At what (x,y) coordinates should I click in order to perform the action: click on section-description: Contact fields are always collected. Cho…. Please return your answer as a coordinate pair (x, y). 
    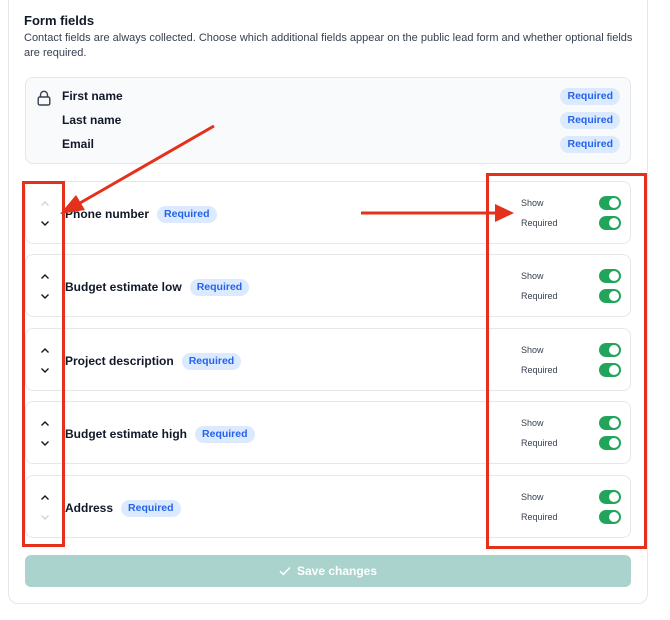
    Looking at the image, I should click on (328, 45).